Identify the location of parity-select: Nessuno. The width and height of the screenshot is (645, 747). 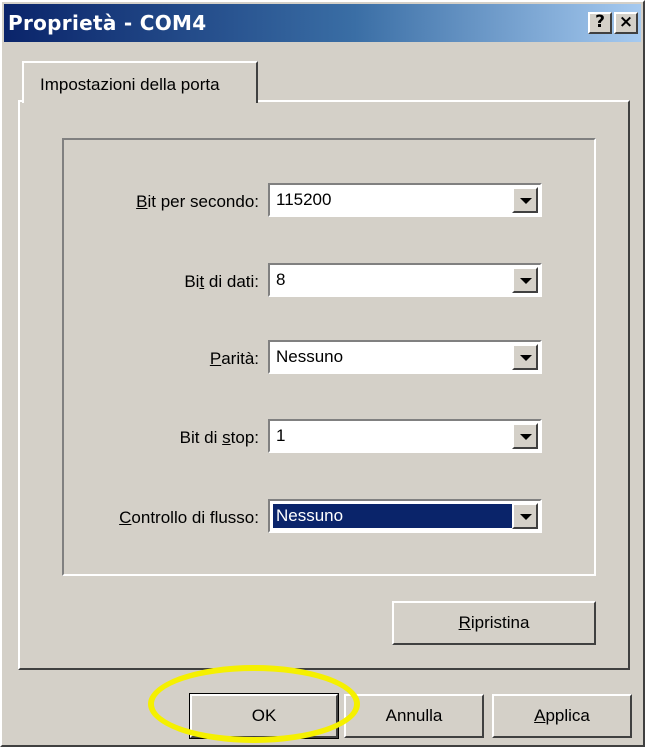
(405, 357).